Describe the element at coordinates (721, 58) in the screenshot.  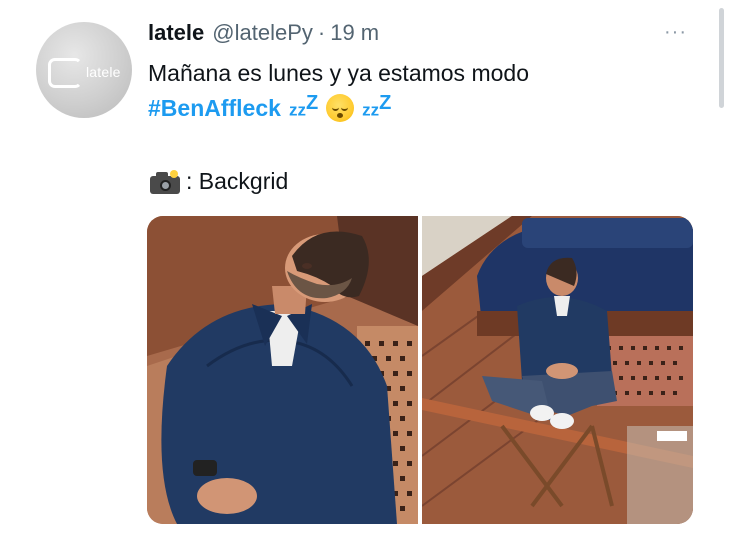
I see `scrollbar` at that location.